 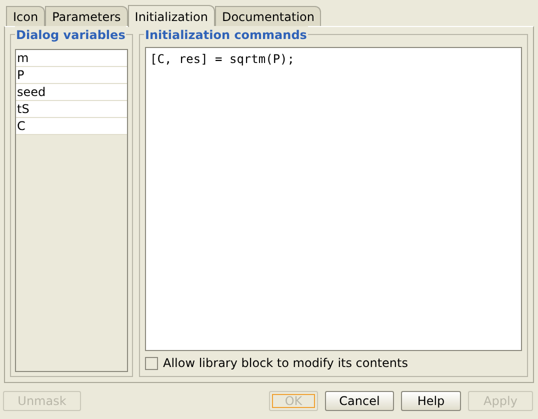 What do you see at coordinates (71, 109) in the screenshot?
I see `list-item: tS` at bounding box center [71, 109].